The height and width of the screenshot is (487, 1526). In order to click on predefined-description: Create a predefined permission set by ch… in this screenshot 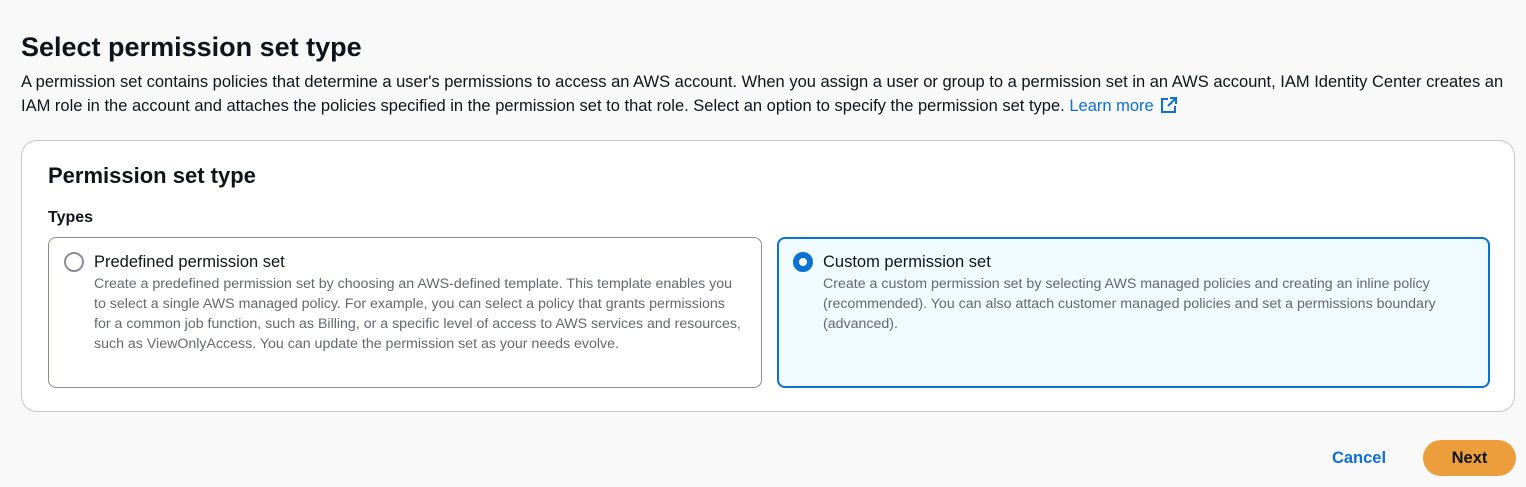, I will do `click(417, 314)`.